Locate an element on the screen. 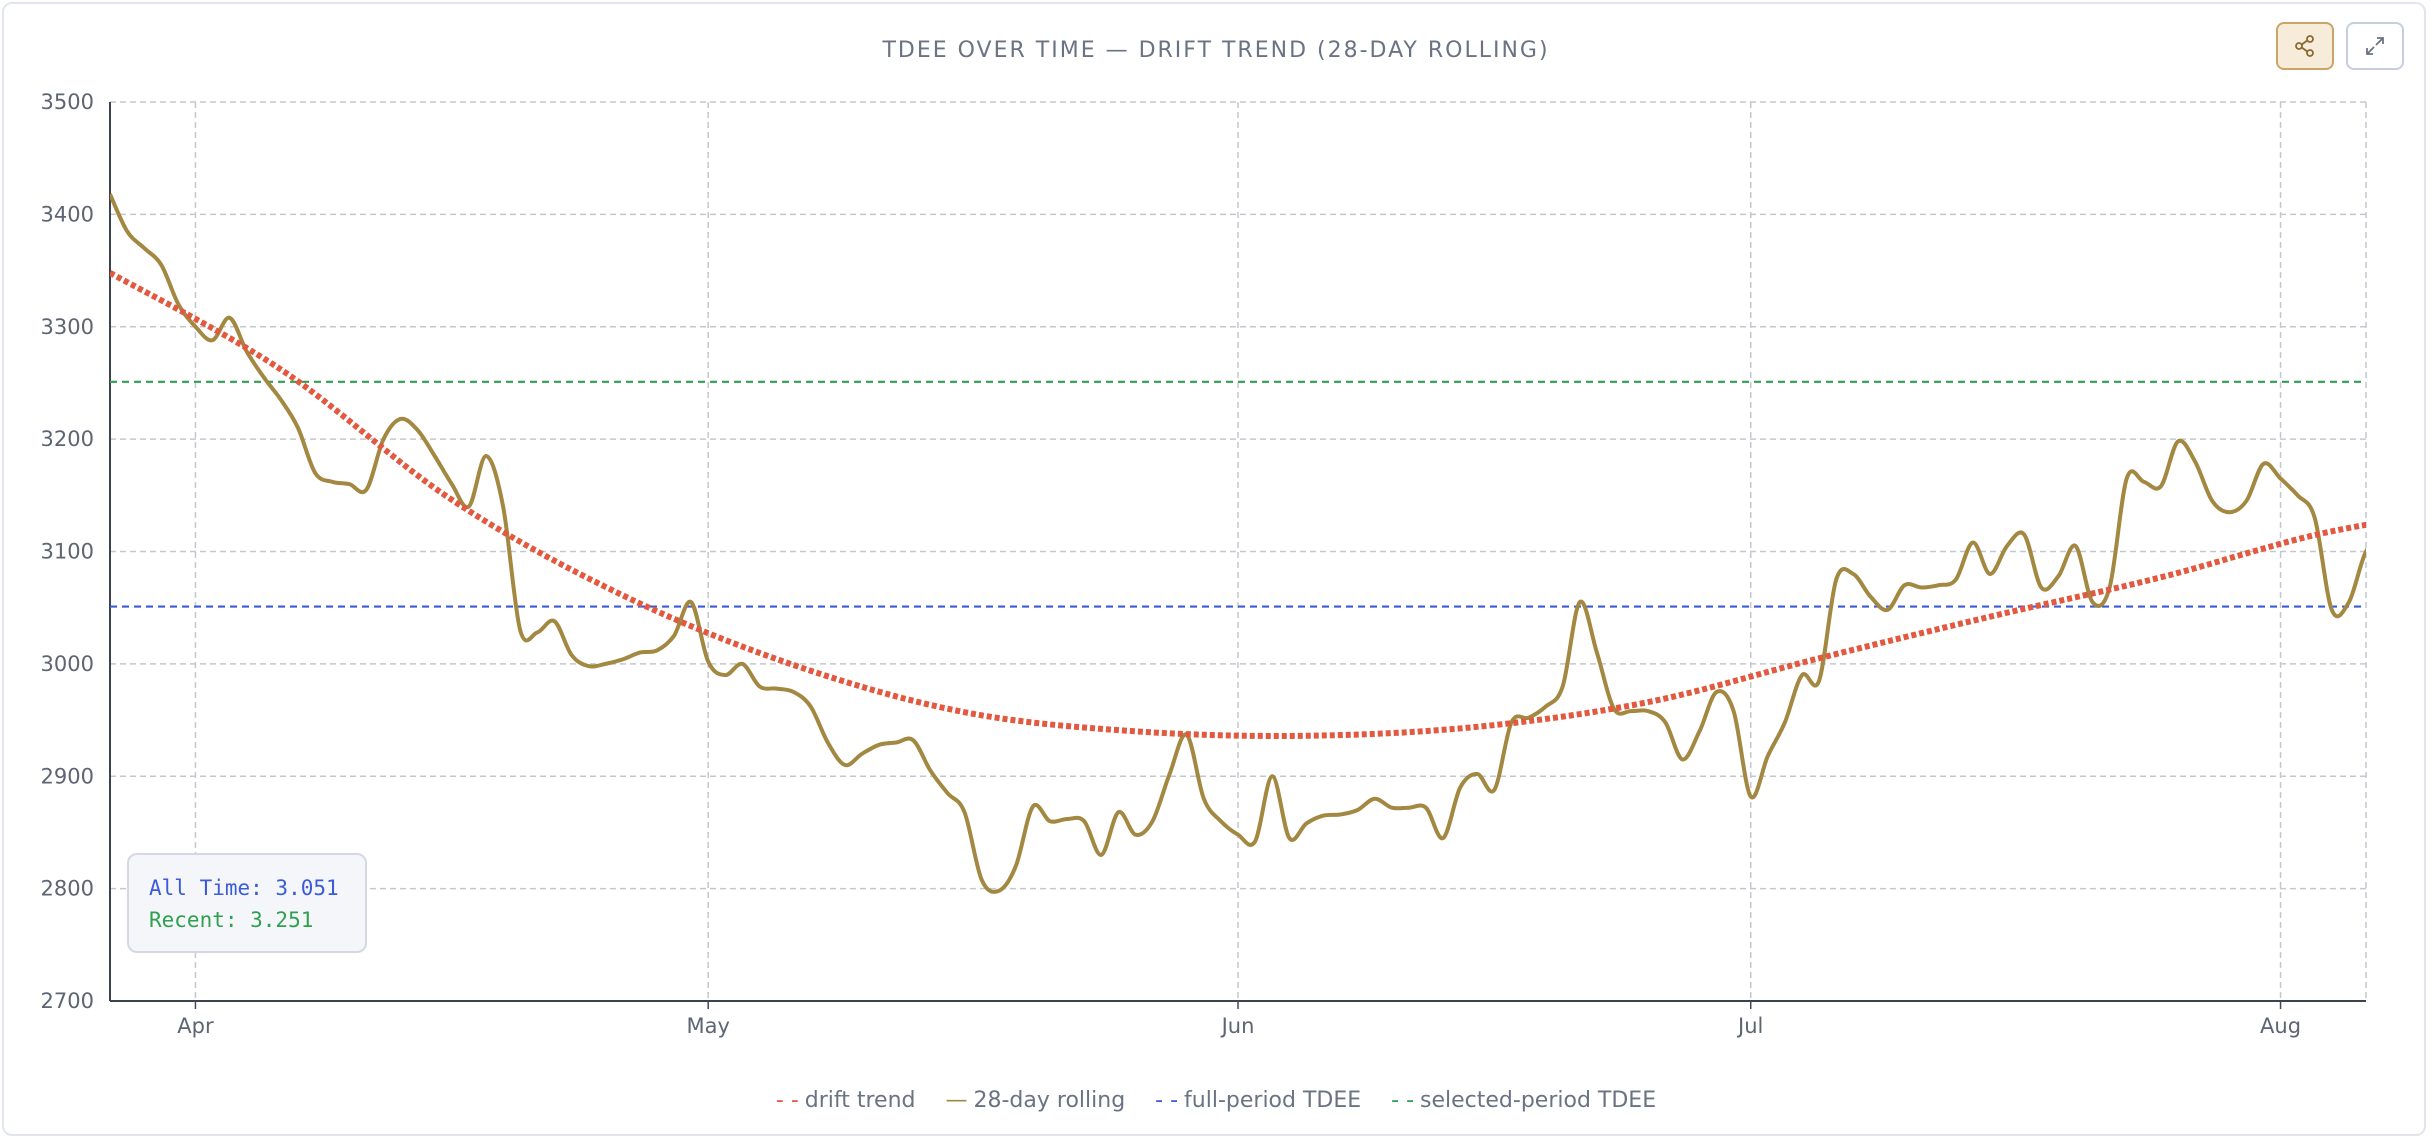  y-tick-label: 3100 is located at coordinates (67, 552).